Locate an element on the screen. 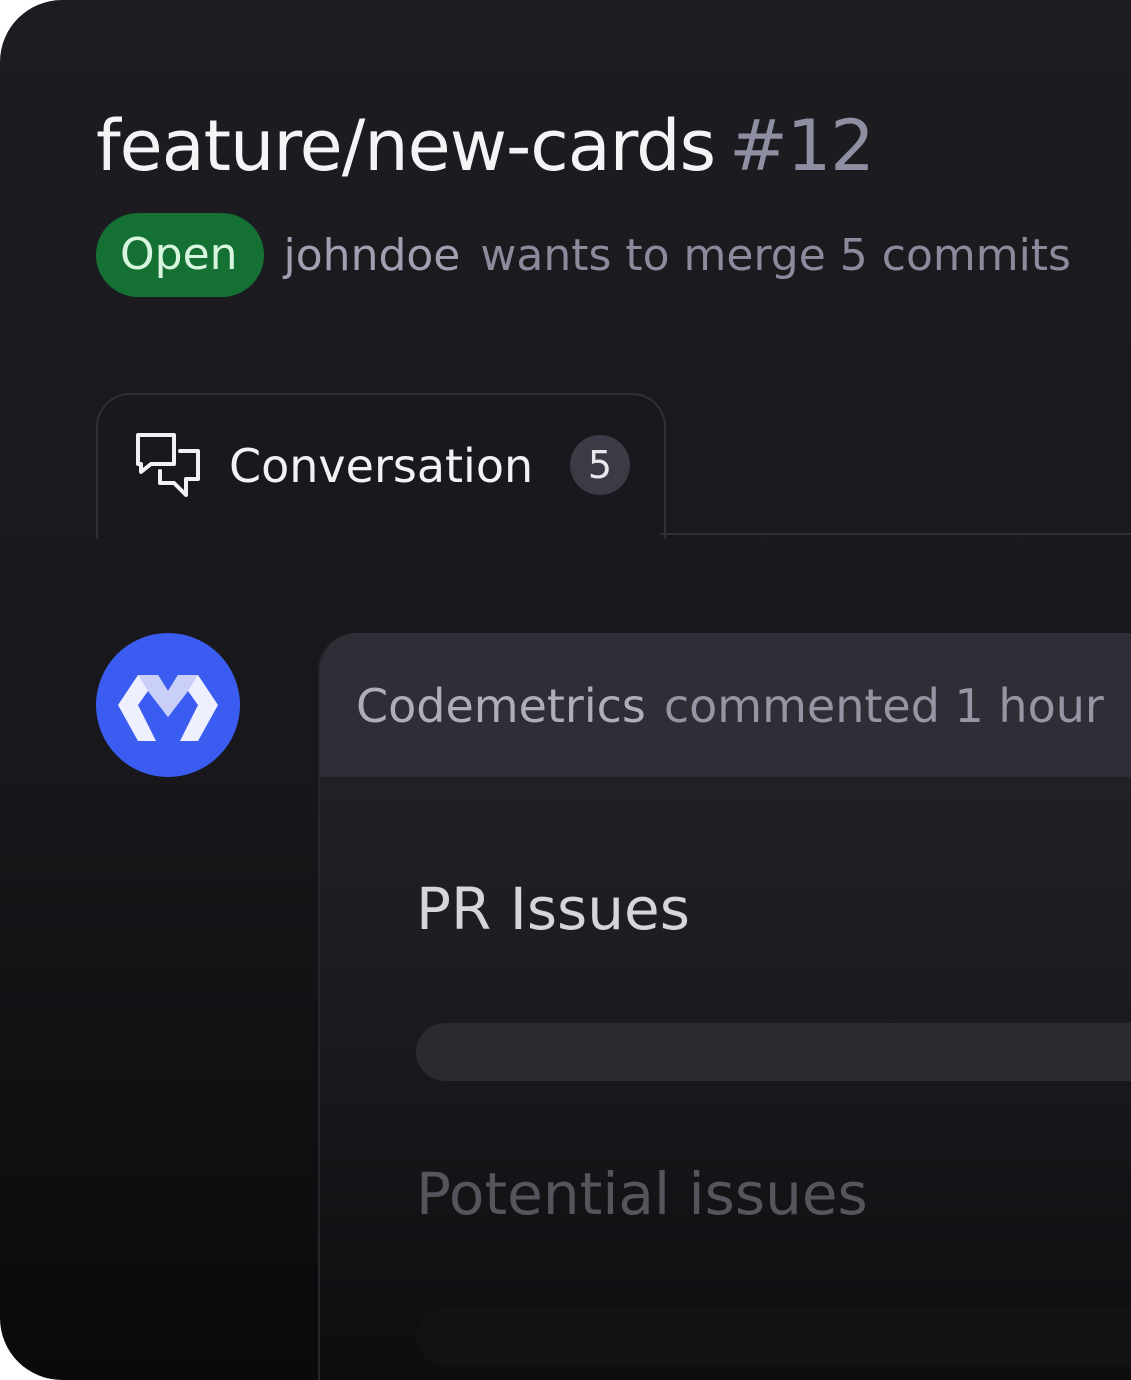  tab-conversation-count: 5 is located at coordinates (600, 465).